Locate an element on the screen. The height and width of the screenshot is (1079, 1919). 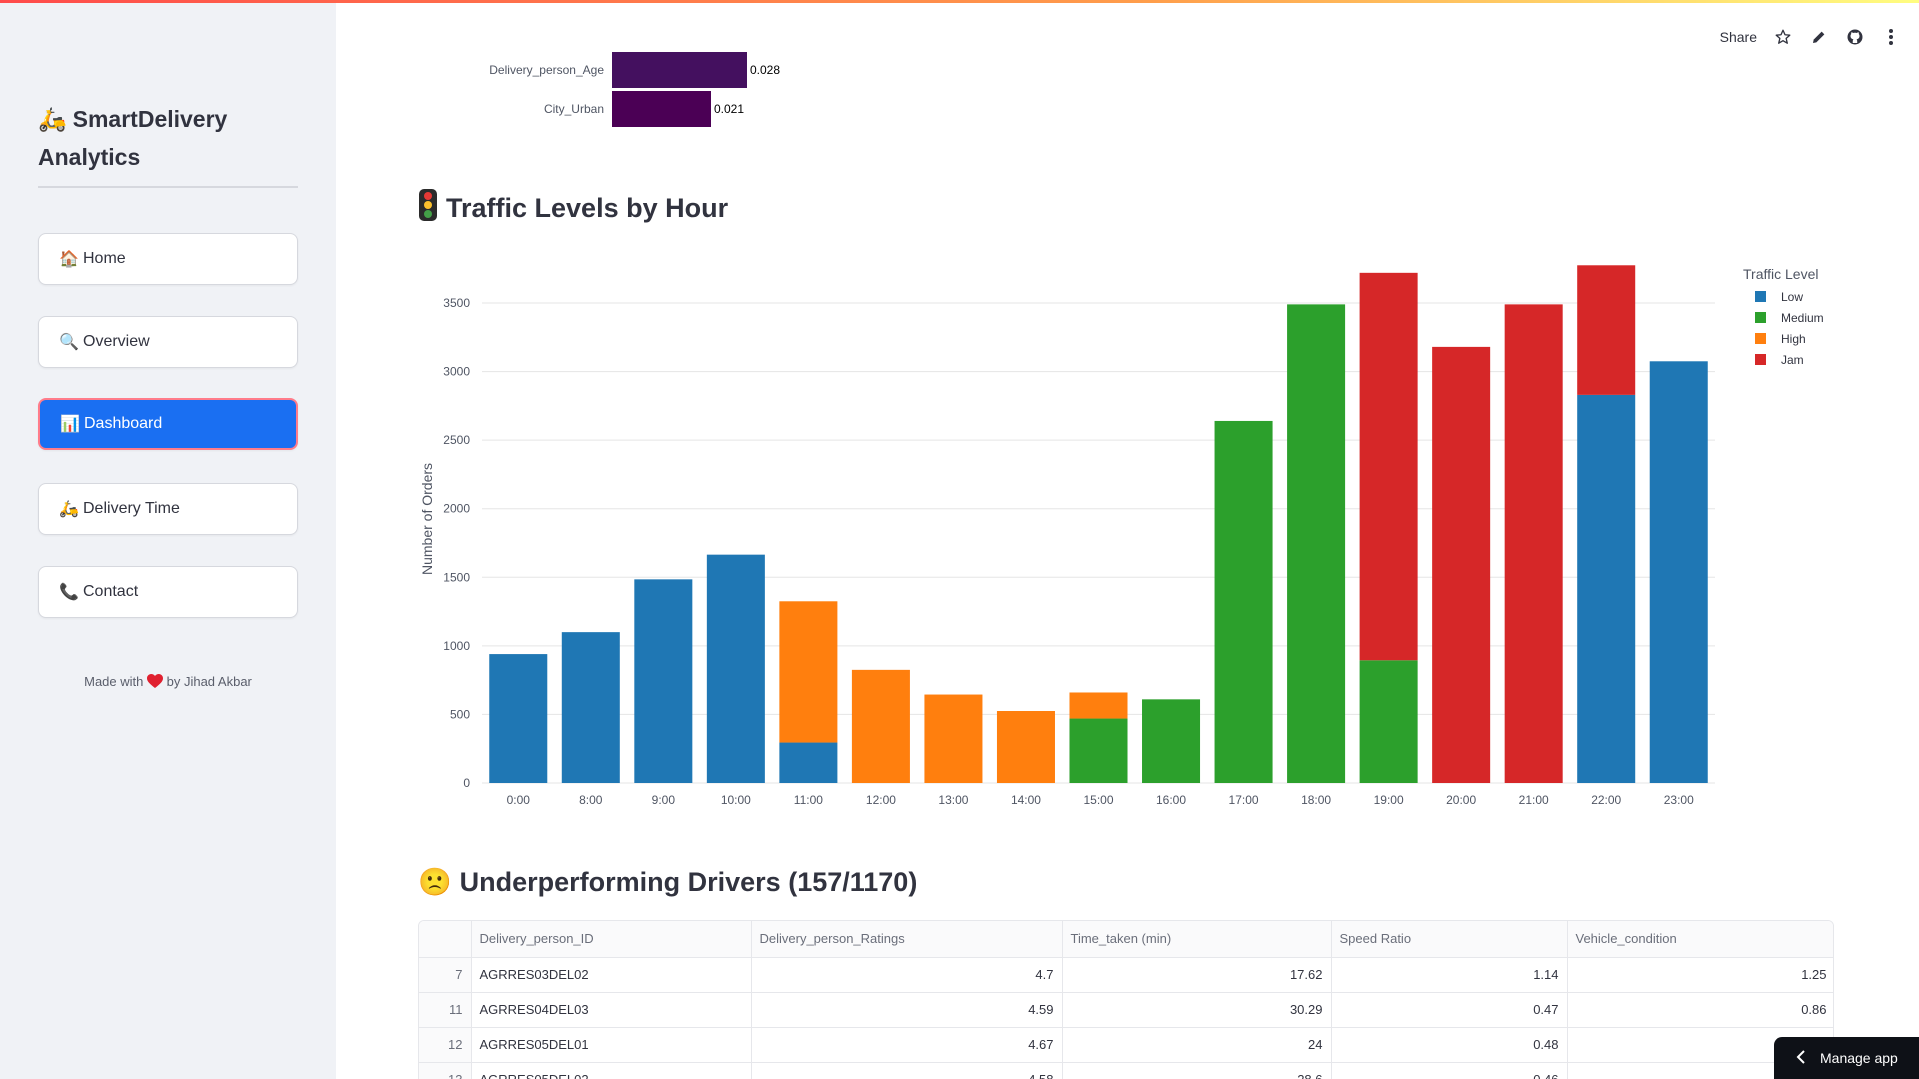
table-row: 13 AGRRES05DEL02 4.58 28.6 0.46 is located at coordinates (1126, 1070).